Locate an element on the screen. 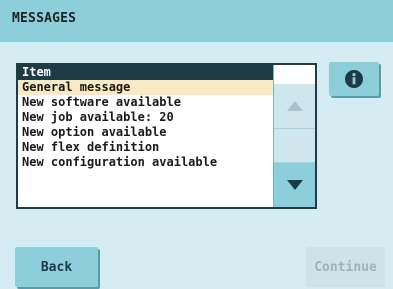  scroll-thumb is located at coordinates (294, 145).